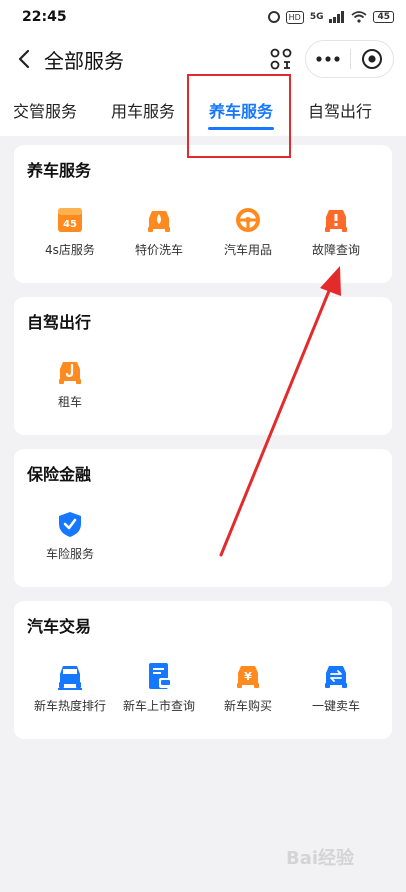  I want to click on section-card-car-maintenance: 养车服务 45 4s店服务 特价洗车 汽车用品 故障查询, so click(203, 214).